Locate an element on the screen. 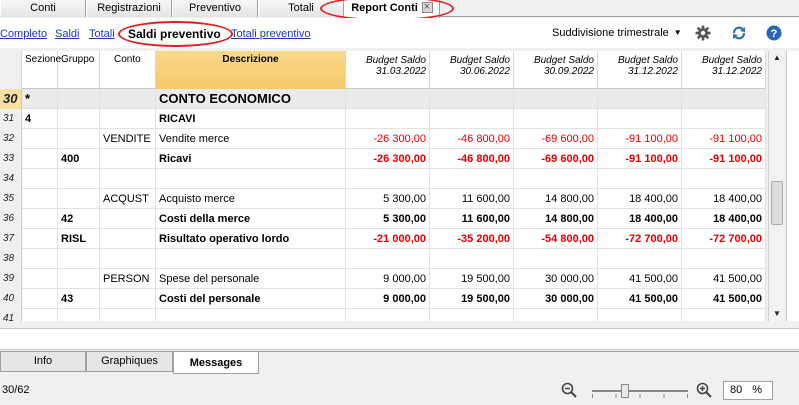 This screenshot has width=799, height=405. vertical-scrollbar: ▲ ▼ is located at coordinates (776, 186).